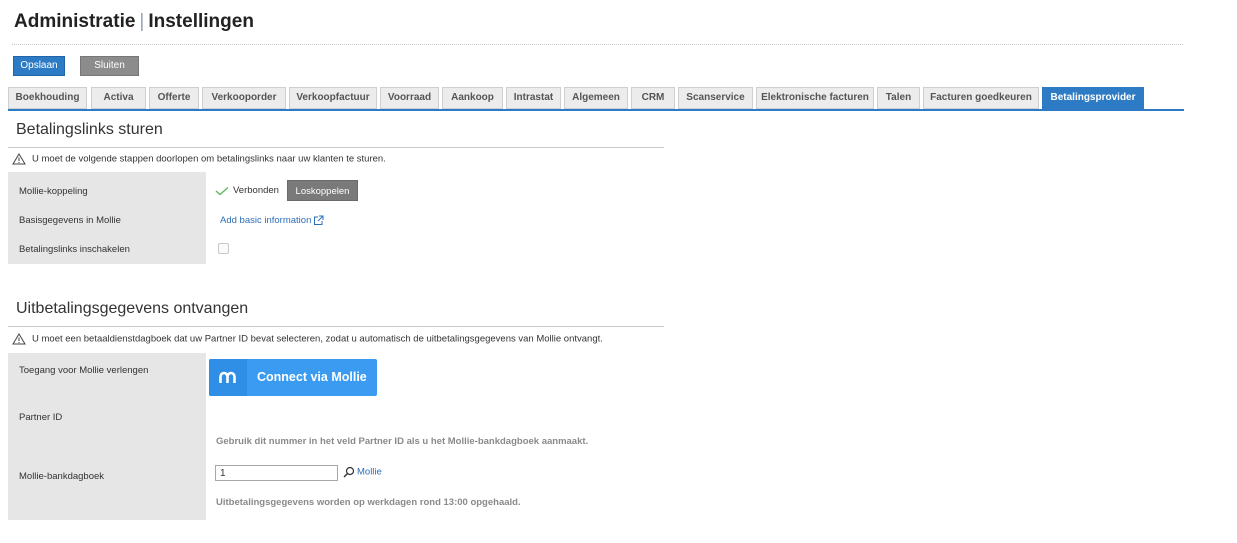  Describe the element at coordinates (39, 66) in the screenshot. I see `save-button: Opslaan` at that location.